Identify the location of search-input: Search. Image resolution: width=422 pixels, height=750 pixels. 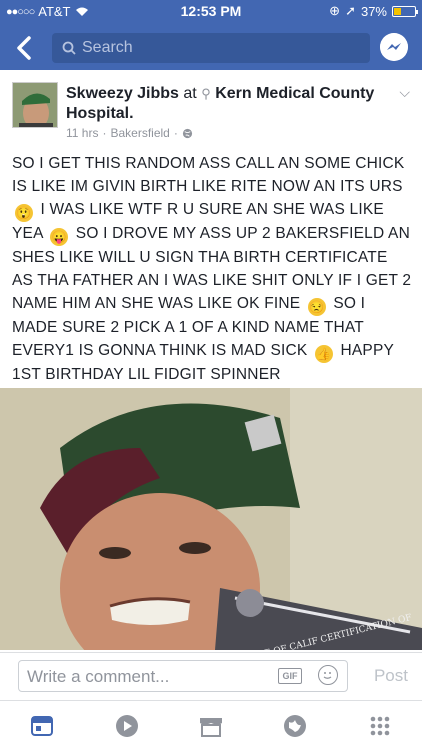
(211, 48).